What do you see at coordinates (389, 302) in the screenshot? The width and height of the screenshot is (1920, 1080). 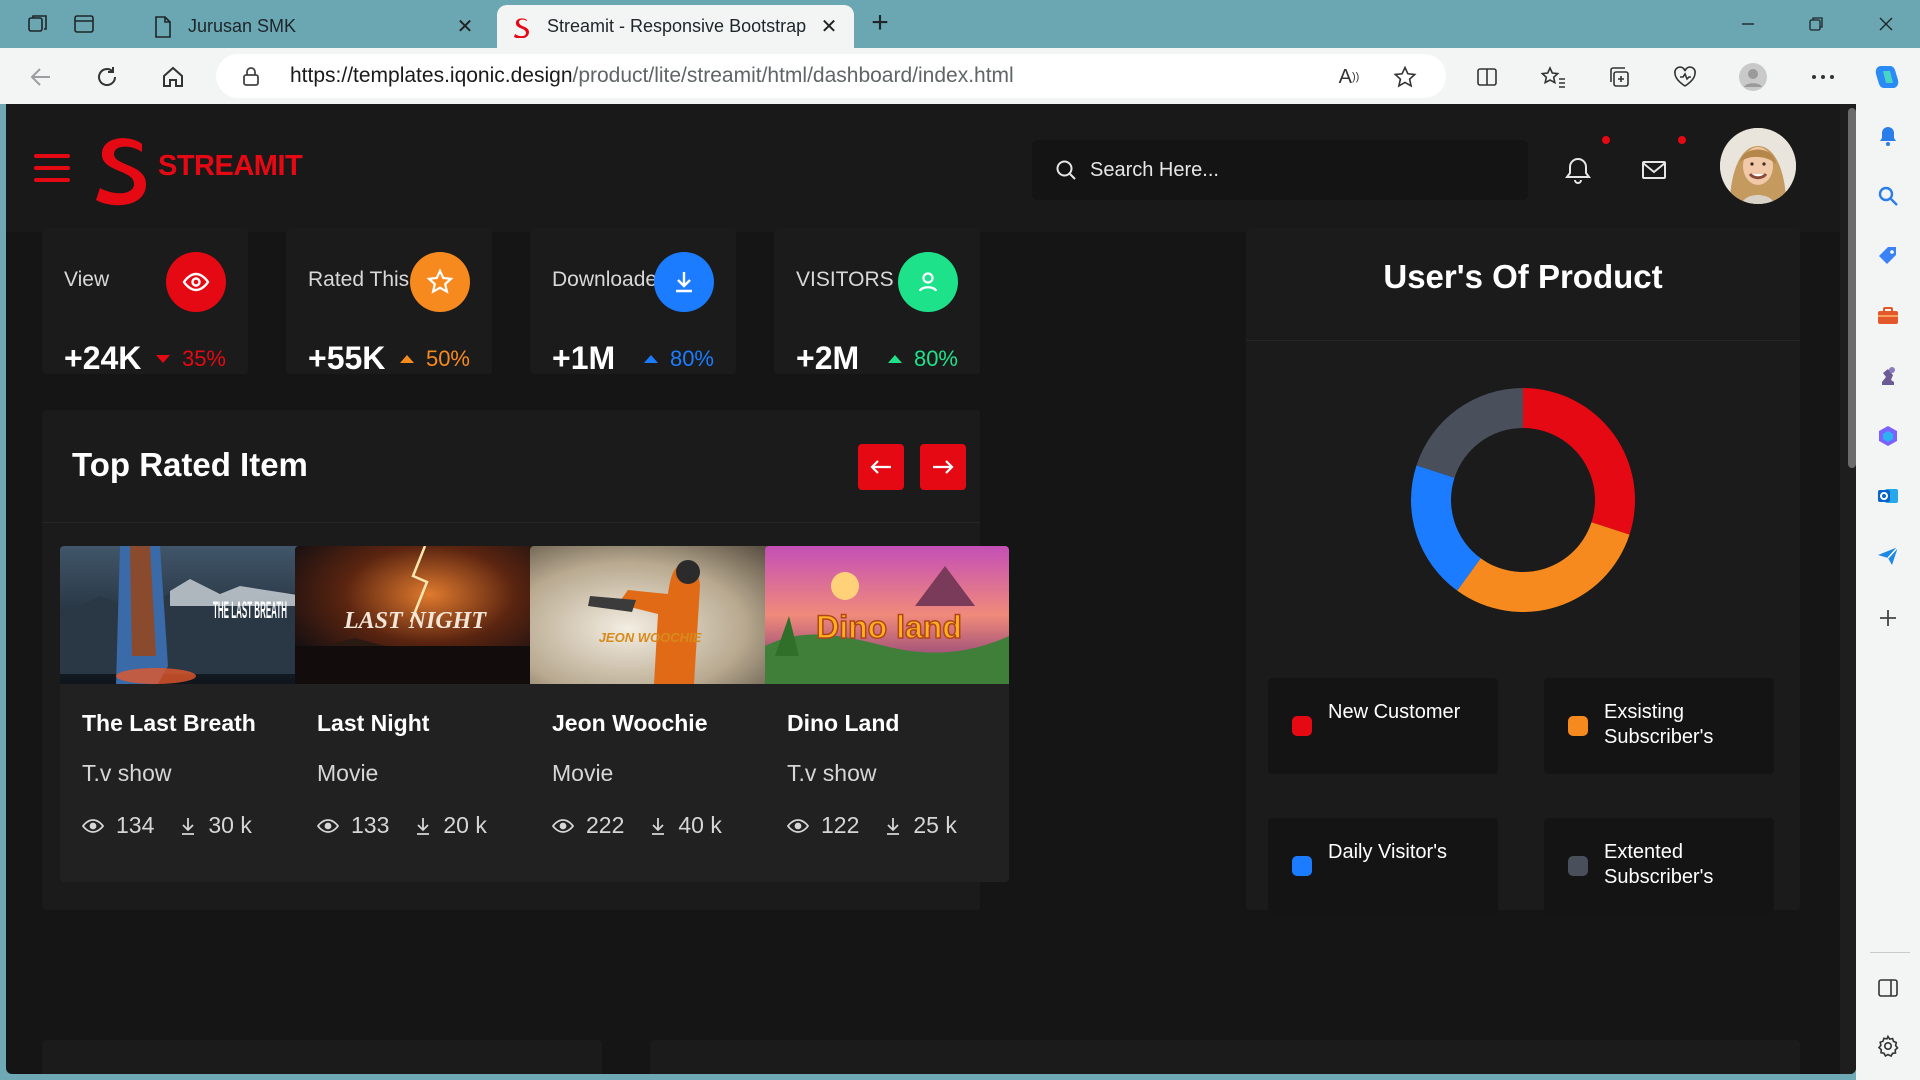 I see `stat-card-rated: Rated This App +55K 50%` at bounding box center [389, 302].